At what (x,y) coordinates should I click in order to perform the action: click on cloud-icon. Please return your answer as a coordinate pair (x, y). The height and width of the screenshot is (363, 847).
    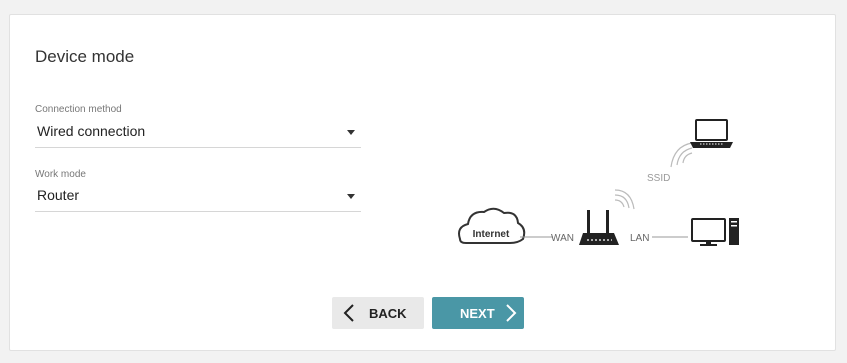
    Looking at the image, I should click on (492, 225).